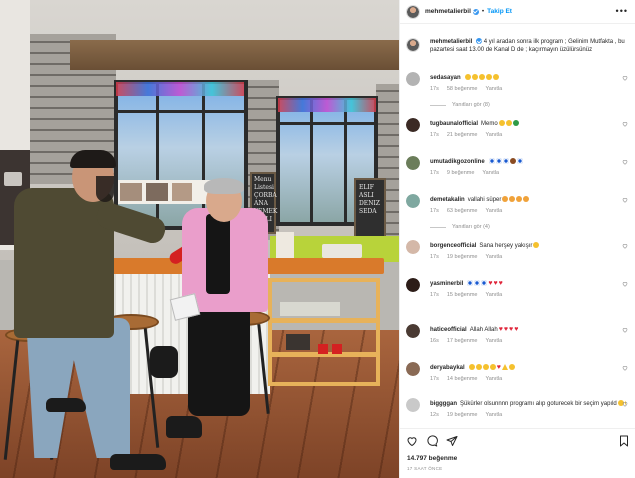 This screenshot has width=635, height=478. What do you see at coordinates (528, 78) in the screenshot?
I see `comment-text-line: sedasayan` at bounding box center [528, 78].